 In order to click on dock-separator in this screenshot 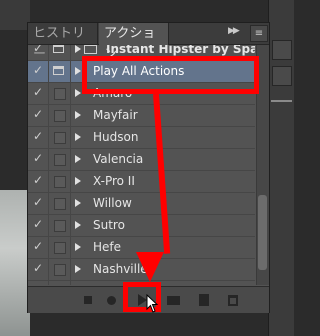, I will do `click(281, 101)`.